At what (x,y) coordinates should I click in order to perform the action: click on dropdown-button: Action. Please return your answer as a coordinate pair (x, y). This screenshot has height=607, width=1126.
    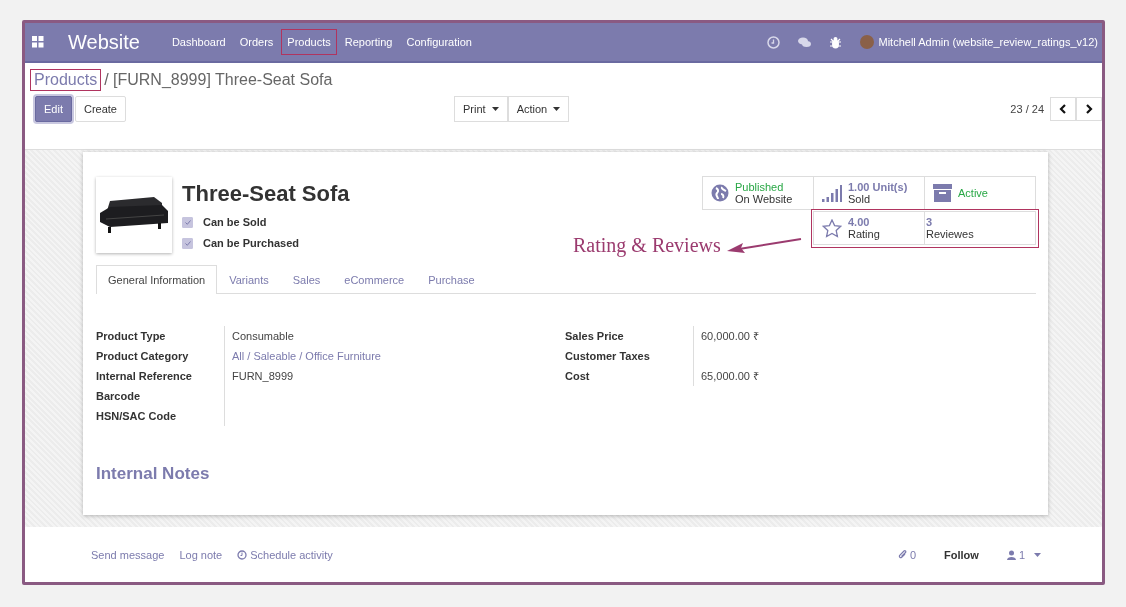
    Looking at the image, I should click on (538, 109).